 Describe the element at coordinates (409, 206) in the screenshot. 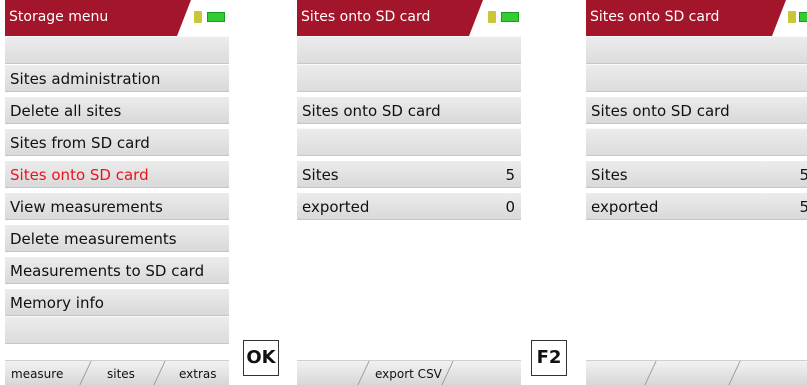

I see `exported-count-row: exported 0` at that location.